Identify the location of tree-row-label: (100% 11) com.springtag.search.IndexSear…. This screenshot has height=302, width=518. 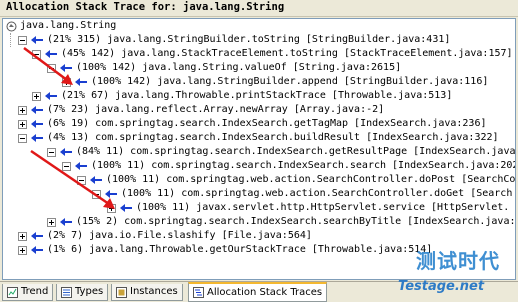
(303, 165).